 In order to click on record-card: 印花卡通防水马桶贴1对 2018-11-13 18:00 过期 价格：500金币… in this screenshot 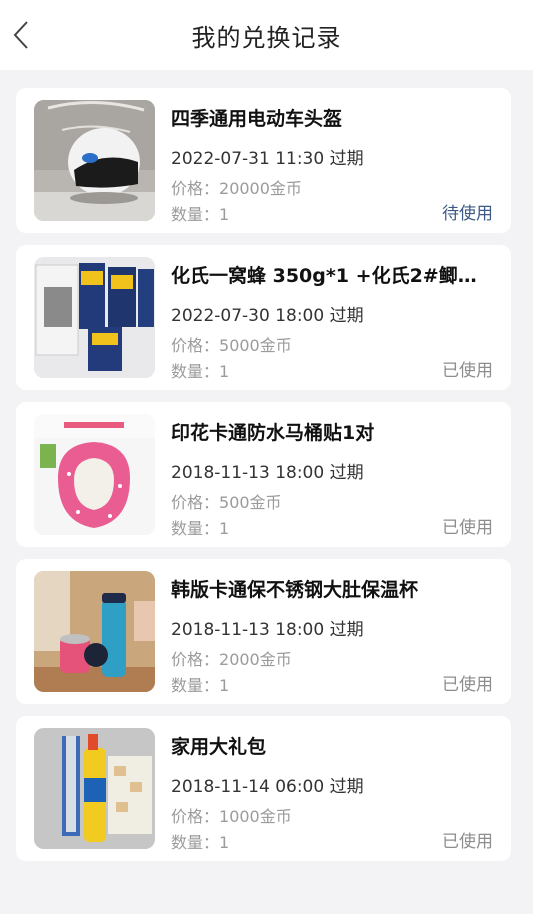, I will do `click(263, 474)`.